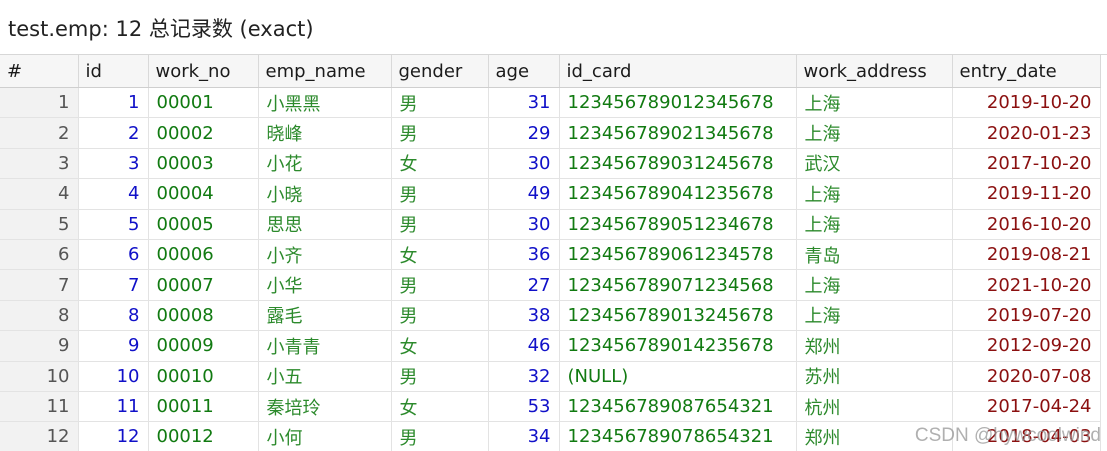  Describe the element at coordinates (325, 316) in the screenshot. I see `emp-name-cell: 露毛` at that location.